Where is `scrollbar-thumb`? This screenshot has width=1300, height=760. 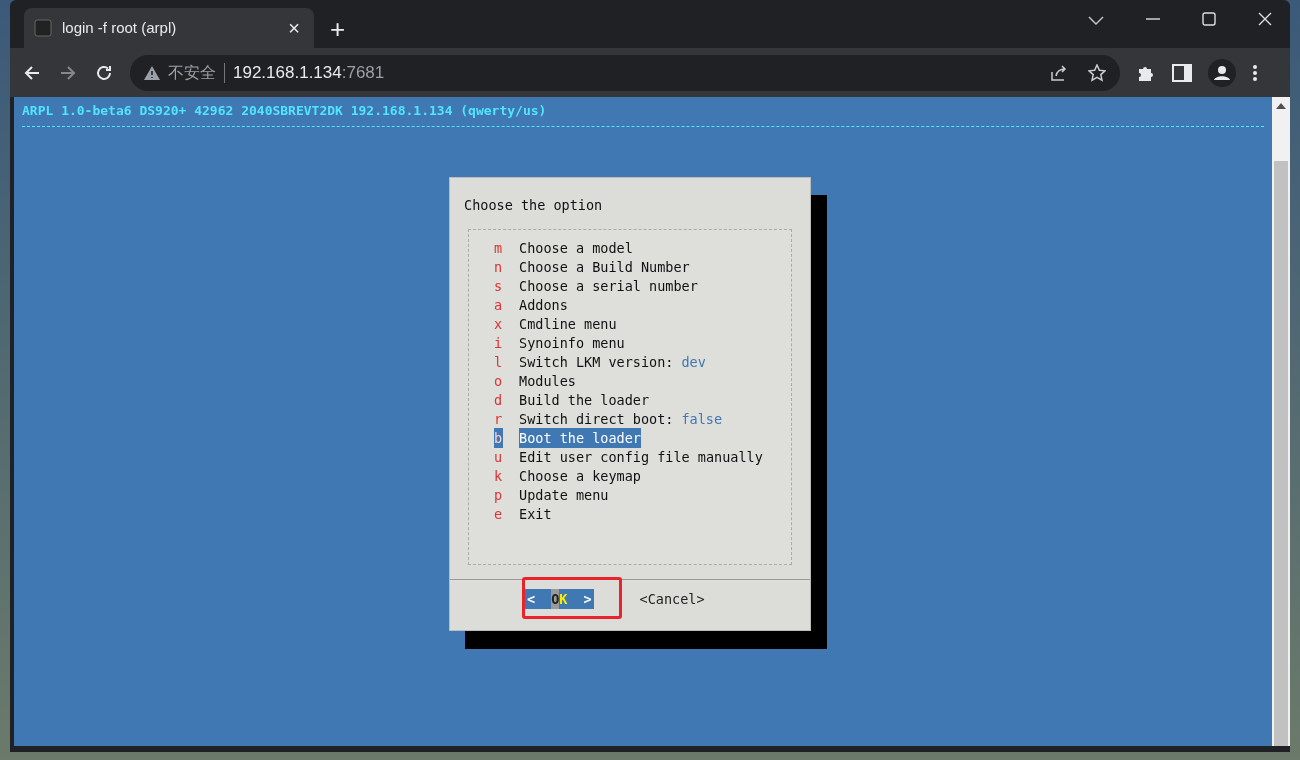 scrollbar-thumb is located at coordinates (1281, 453).